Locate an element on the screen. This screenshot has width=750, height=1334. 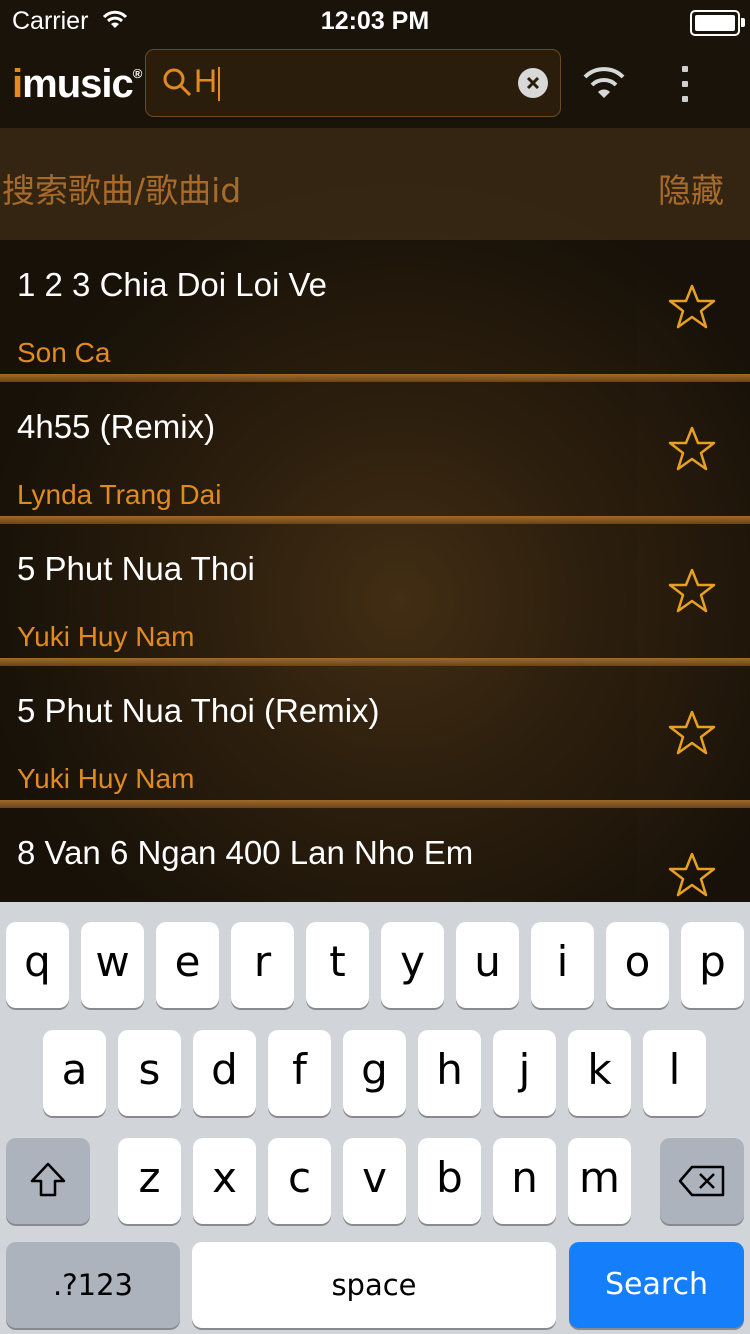
song-row: 8 Van 6 Ngan 400 Lan Nho Em is located at coordinates (375, 855).